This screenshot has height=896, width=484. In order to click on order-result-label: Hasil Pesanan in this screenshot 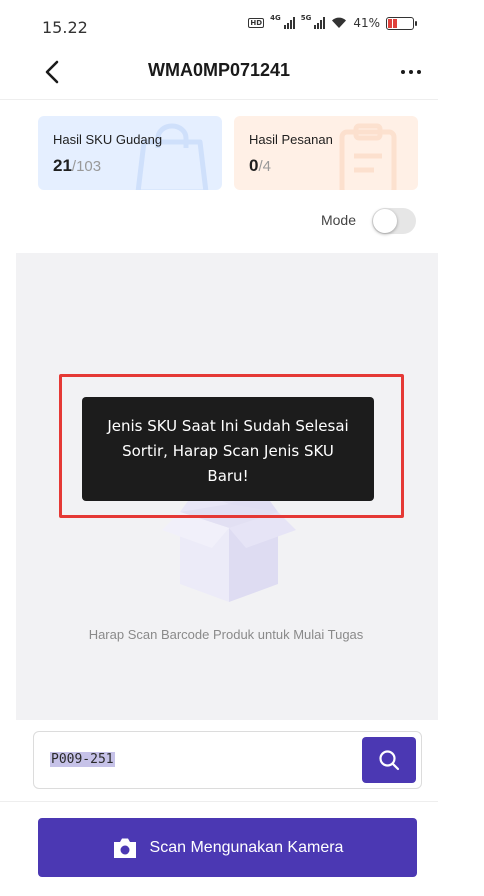, I will do `click(291, 139)`.